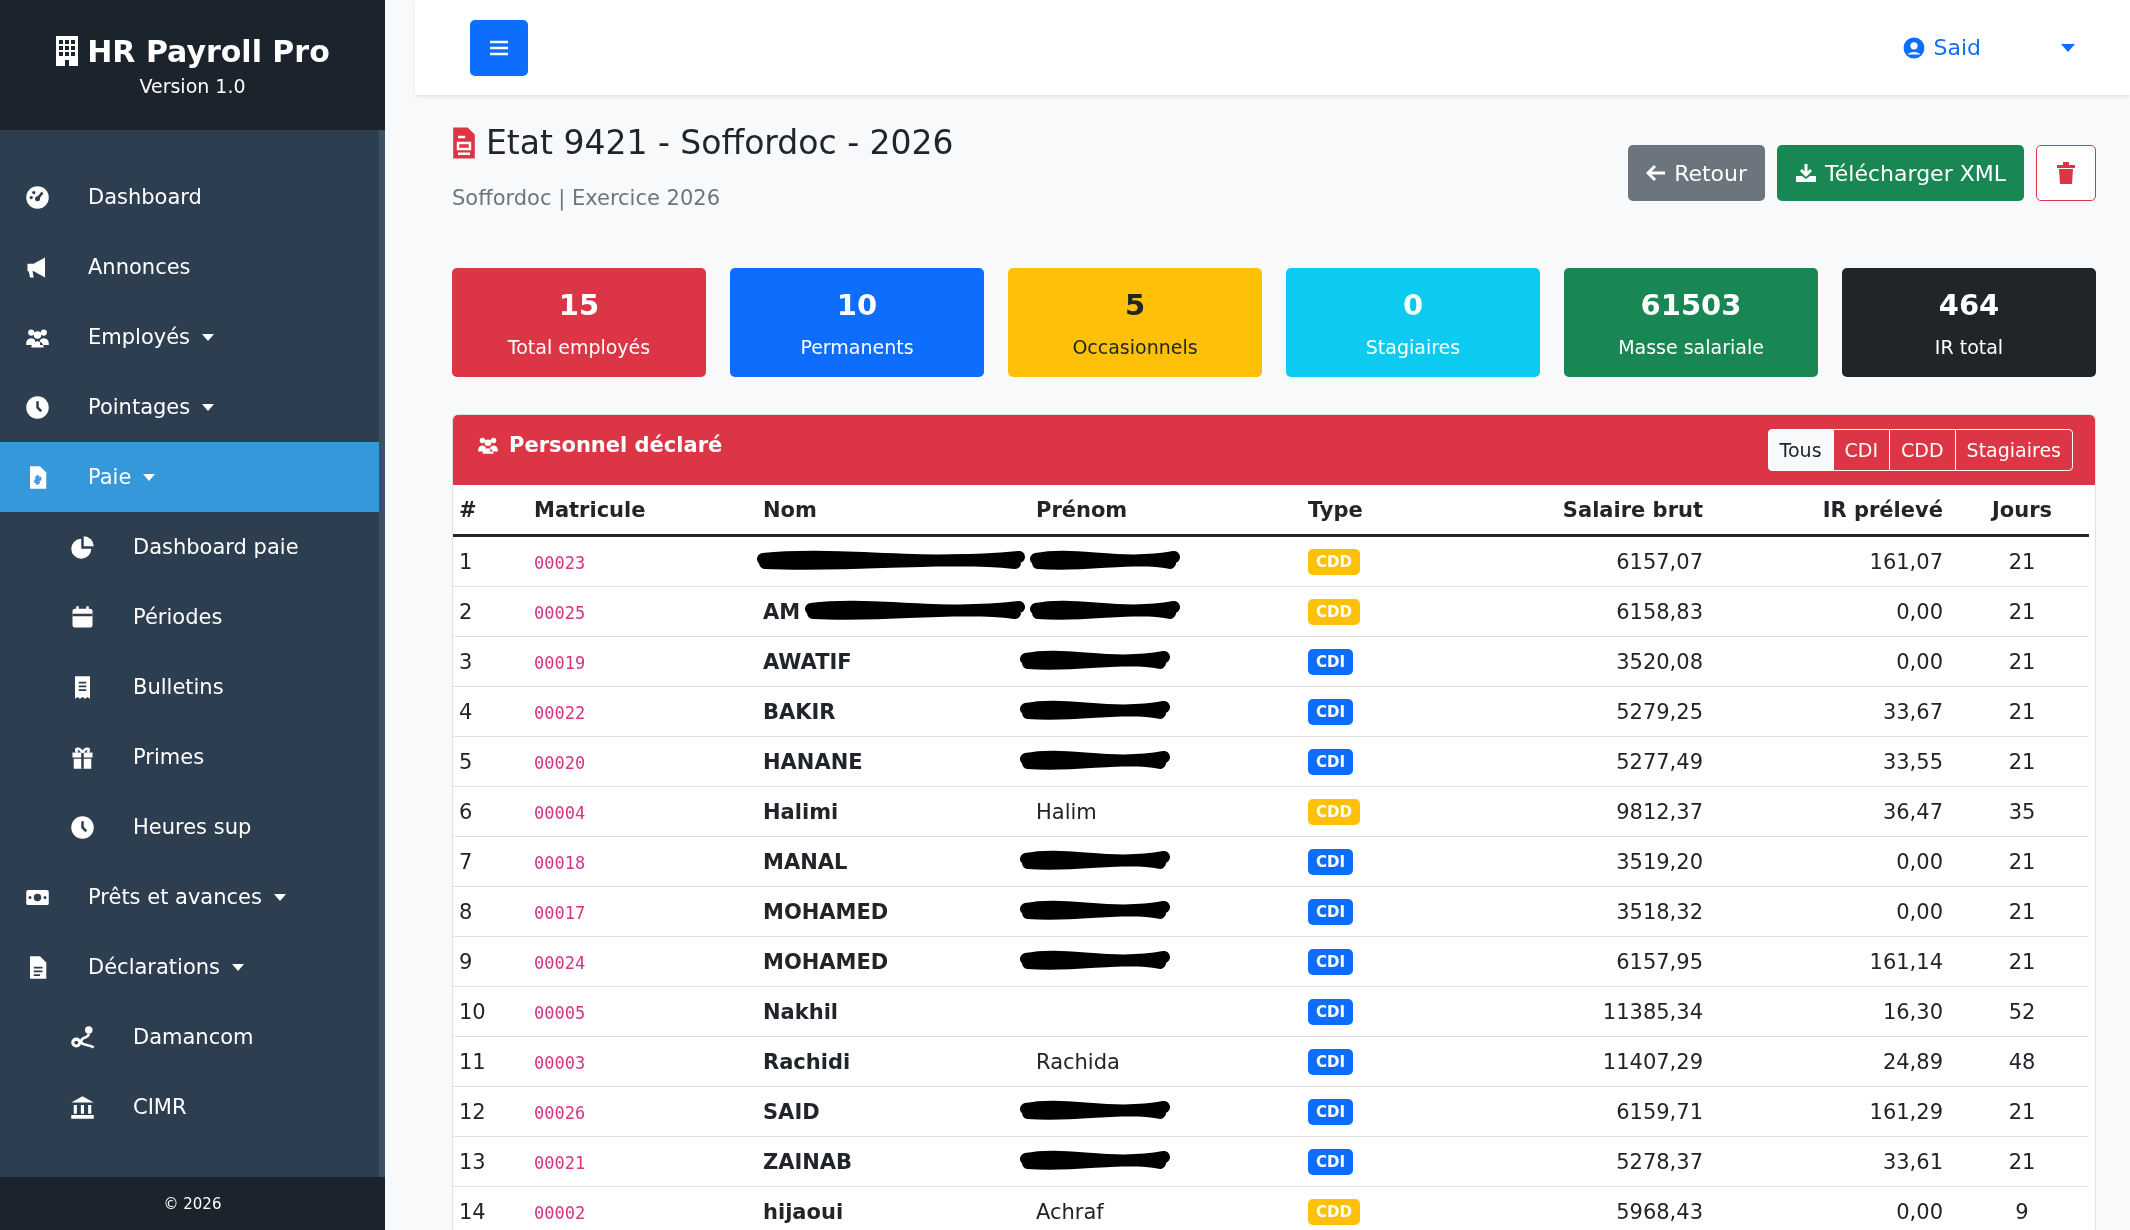 The height and width of the screenshot is (1230, 2130). Describe the element at coordinates (2022, 1211) in the screenshot. I see `days-worked: 9` at that location.